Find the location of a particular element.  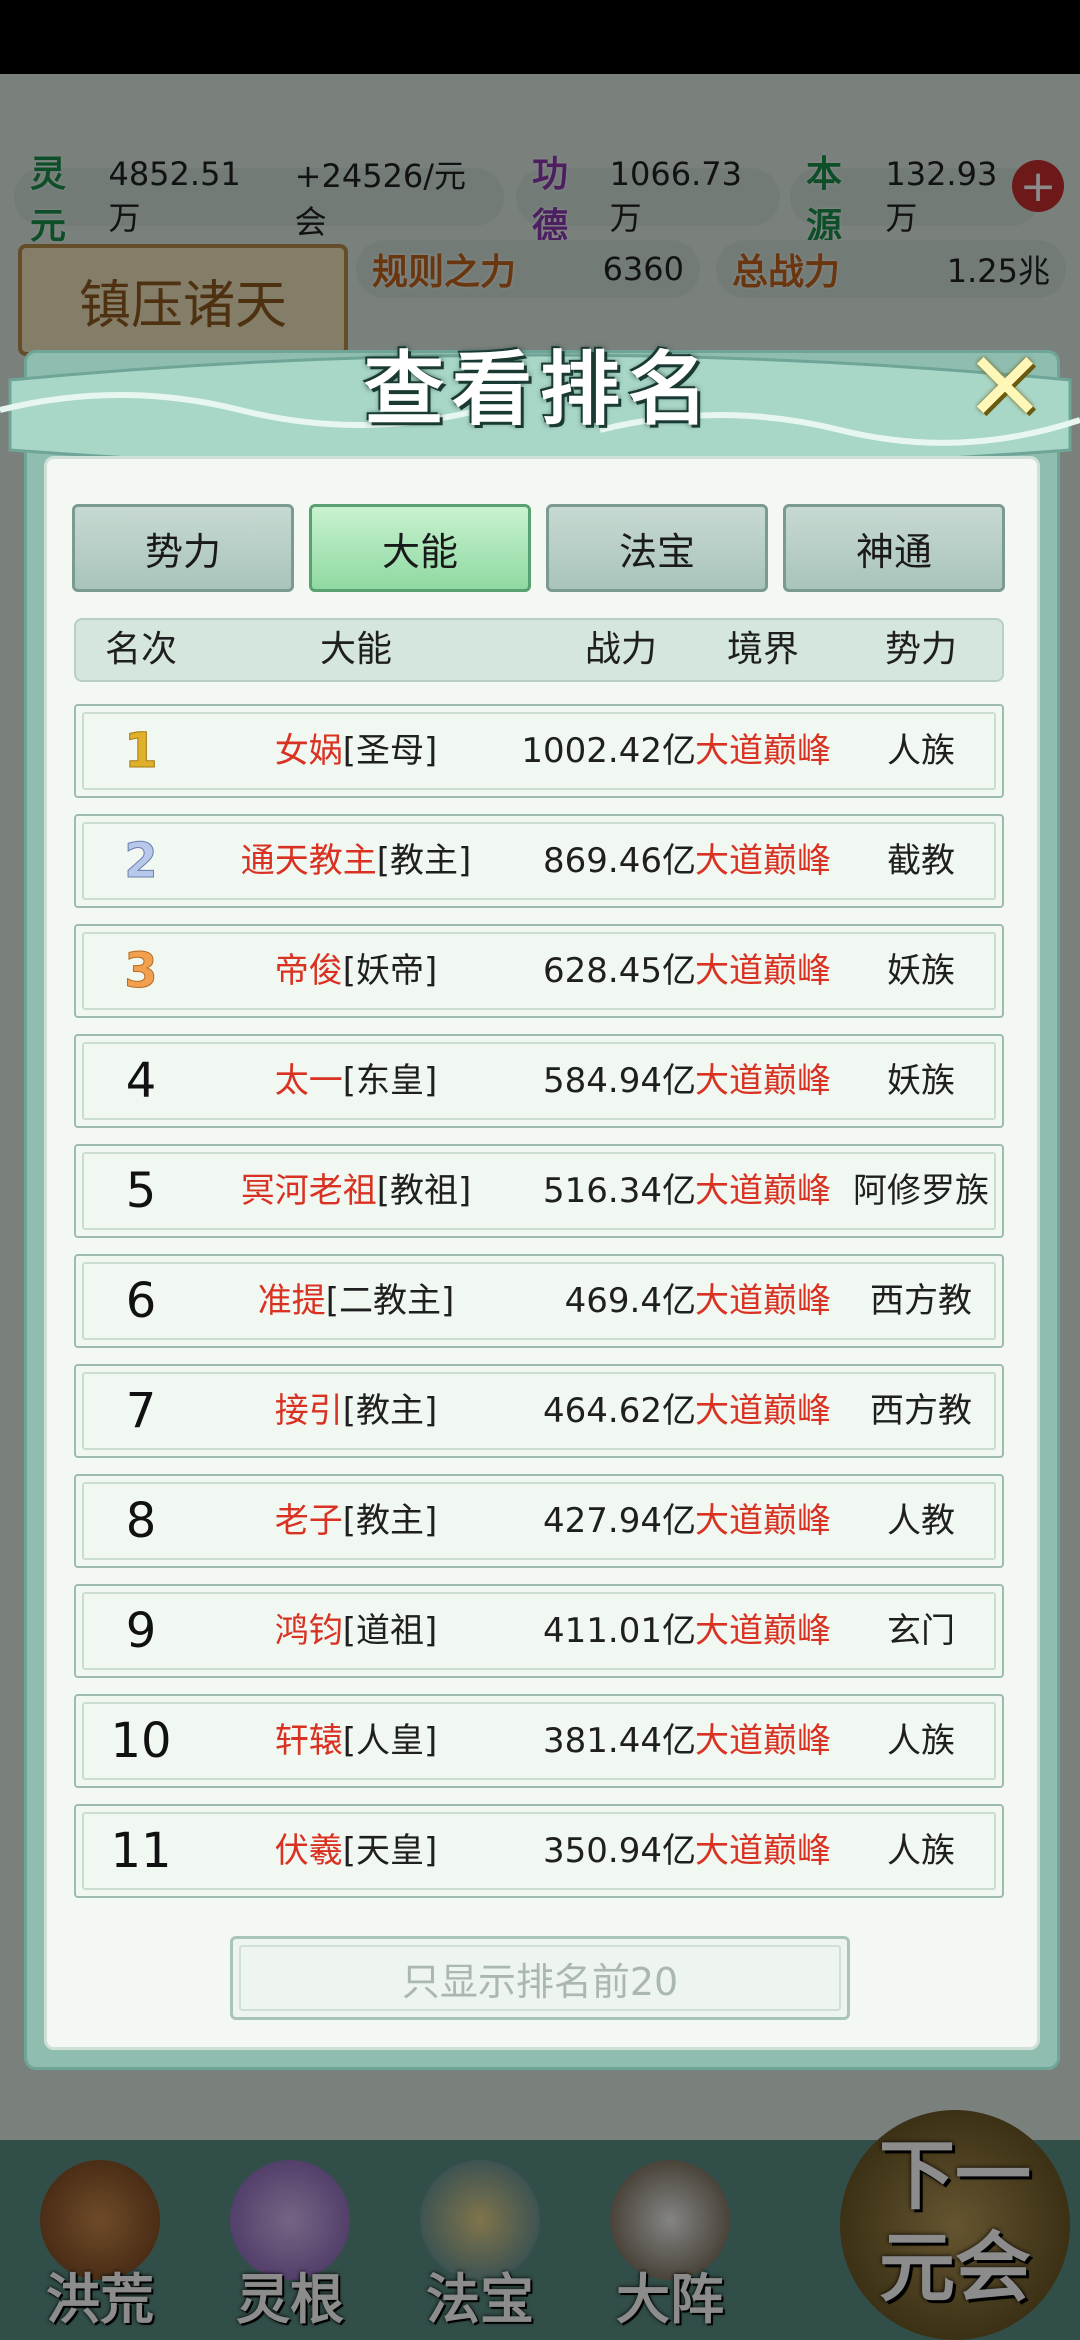

ranking-row: 4 太一[东皇] 584.94亿 大道巅峰 妖族 is located at coordinates (539, 1081).